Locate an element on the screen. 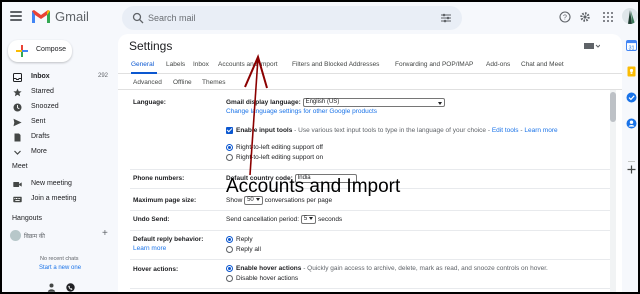  cancellation-period-value: 5 is located at coordinates (305, 219).